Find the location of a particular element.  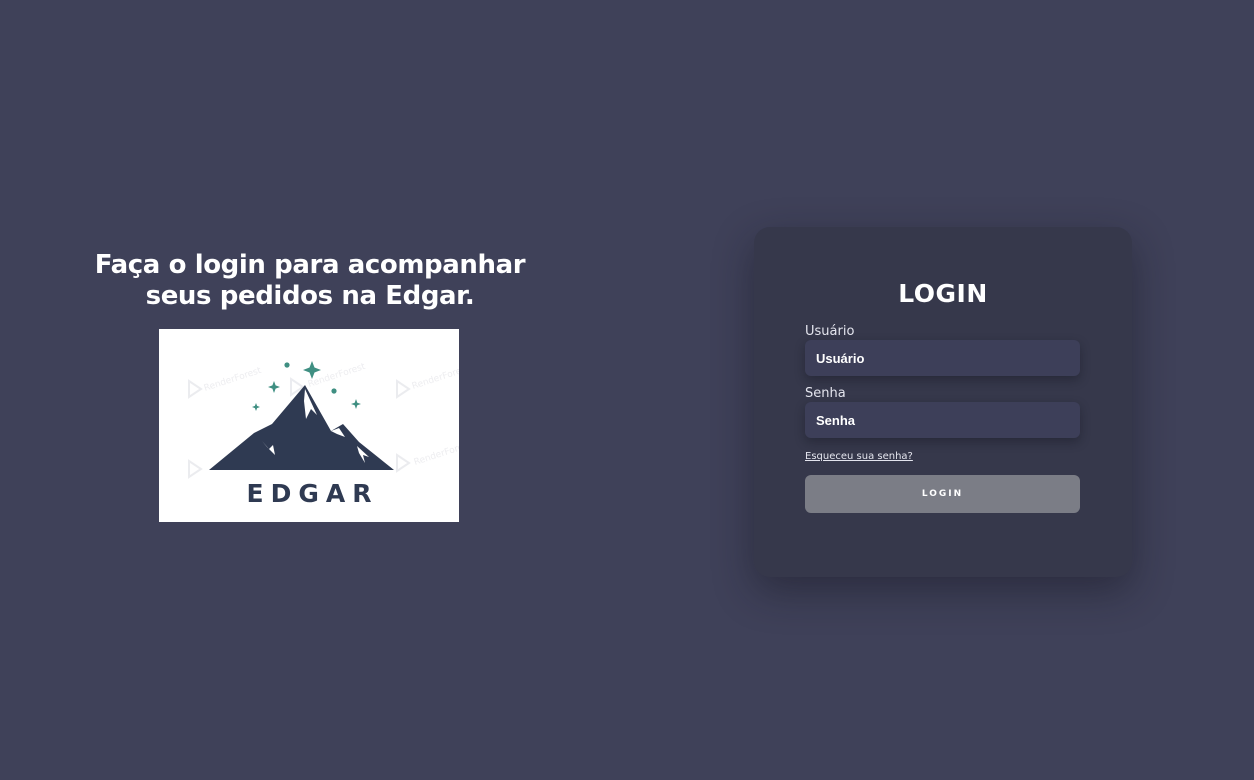

username-label: Usuário is located at coordinates (830, 331).